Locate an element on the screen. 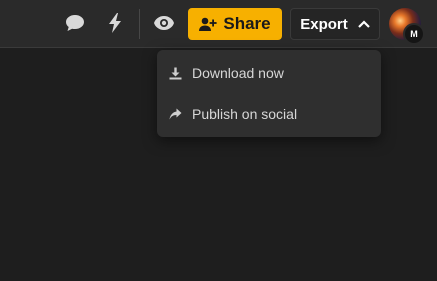  chevron-up-icon is located at coordinates (363, 24).